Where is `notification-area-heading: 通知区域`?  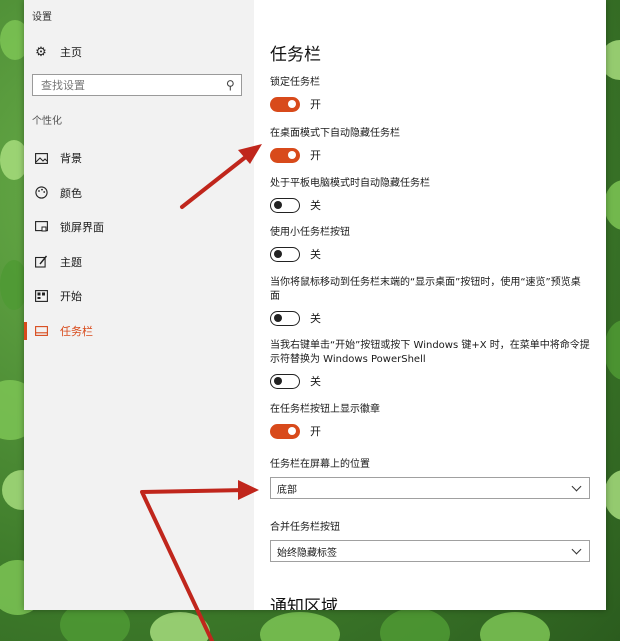 notification-area-heading: 通知区域 is located at coordinates (304, 603).